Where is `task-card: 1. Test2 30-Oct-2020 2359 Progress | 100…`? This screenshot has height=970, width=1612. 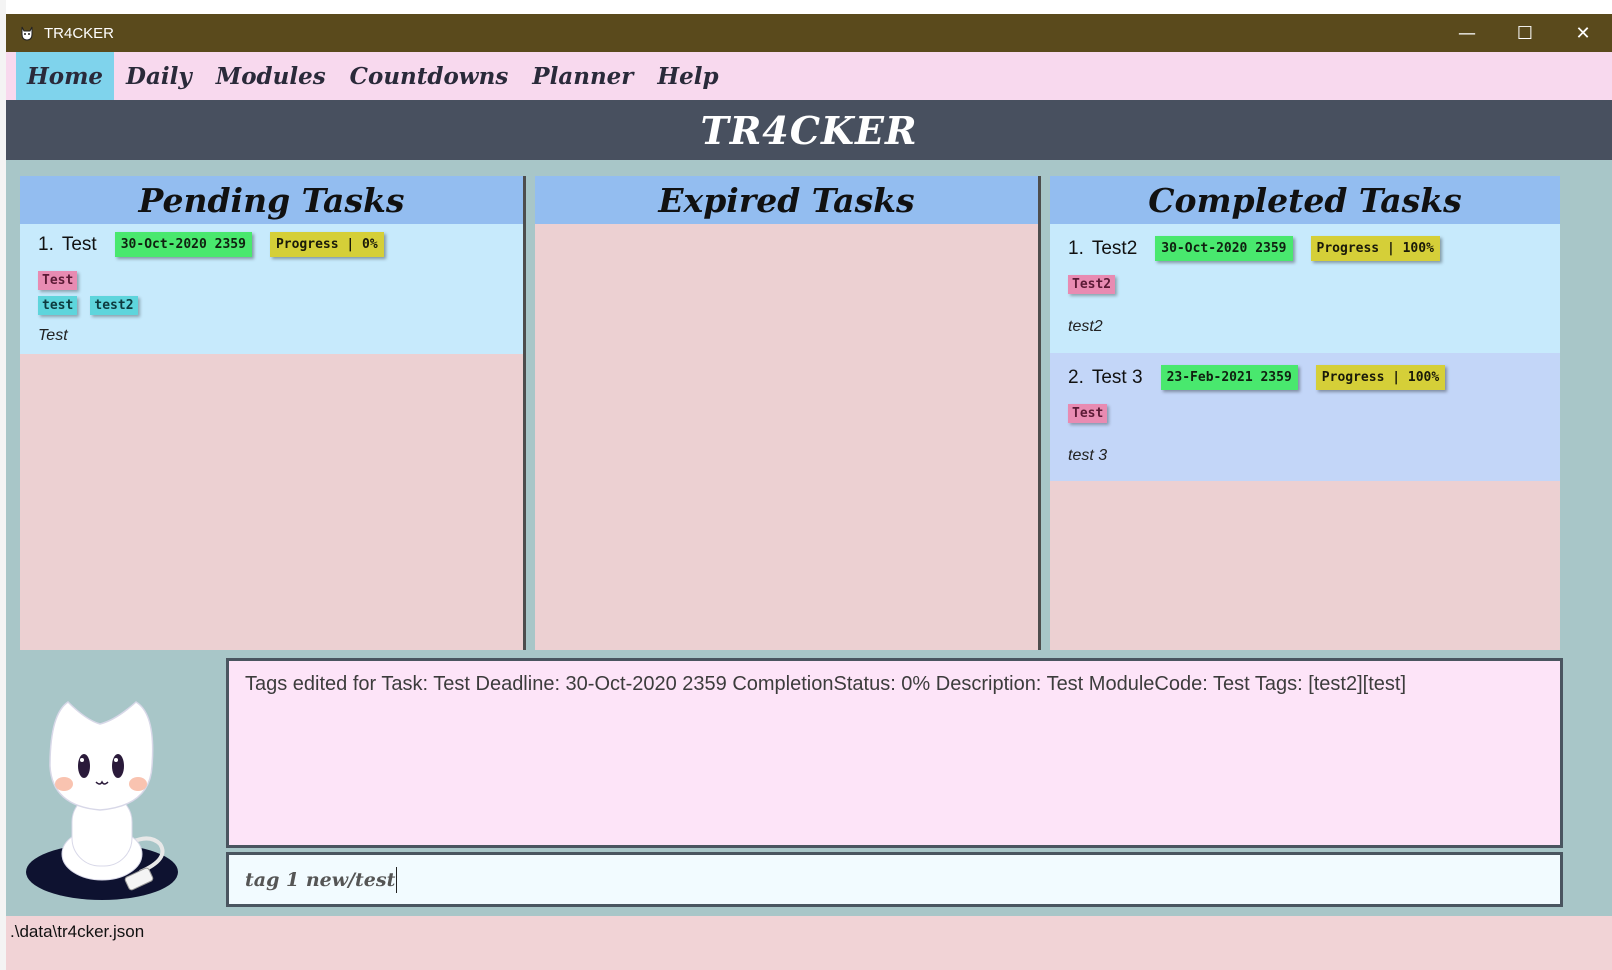
task-card: 1. Test2 30-Oct-2020 2359 Progress | 100… is located at coordinates (1305, 288).